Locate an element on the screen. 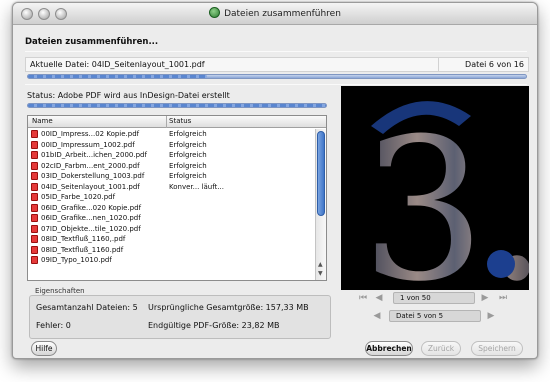 The image size is (550, 382). back-button: Zurück is located at coordinates (441, 348).